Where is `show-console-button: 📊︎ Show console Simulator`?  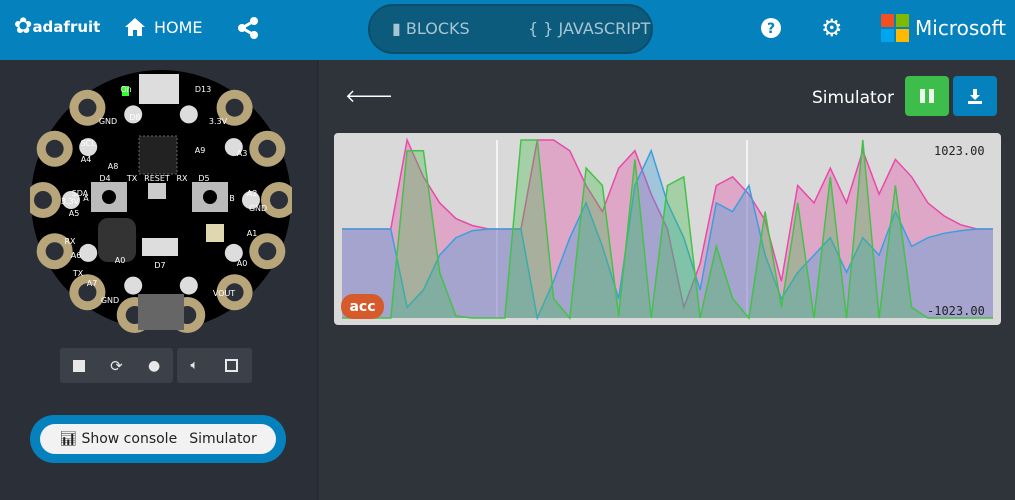 show-console-button: 📊︎ Show console Simulator is located at coordinates (158, 439).